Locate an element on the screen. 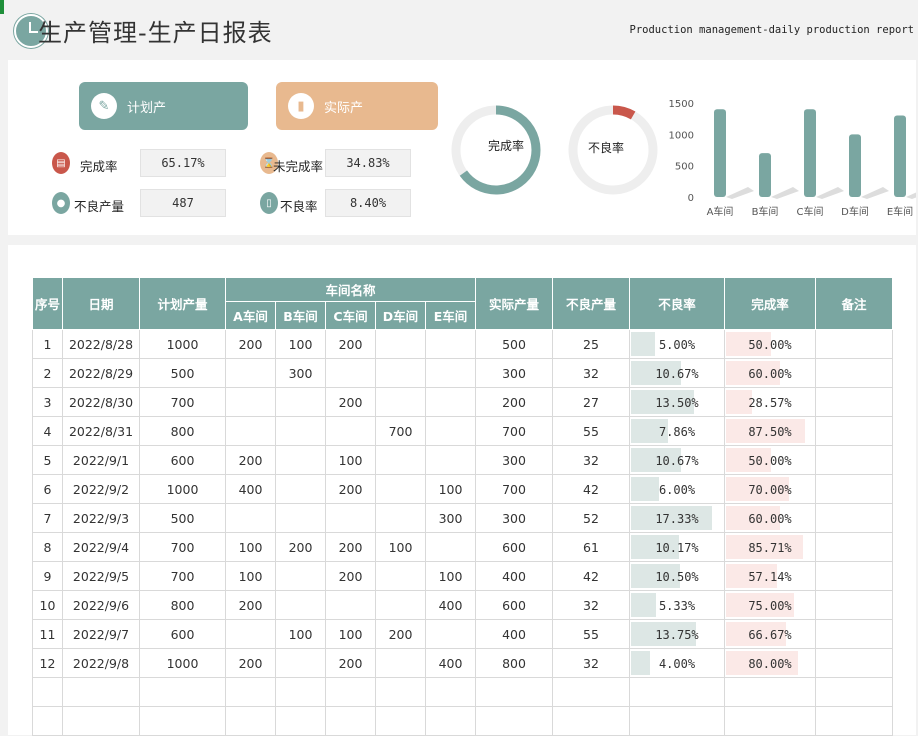 The width and height of the screenshot is (918, 736). cell-date: 2022/9/2 is located at coordinates (101, 489).